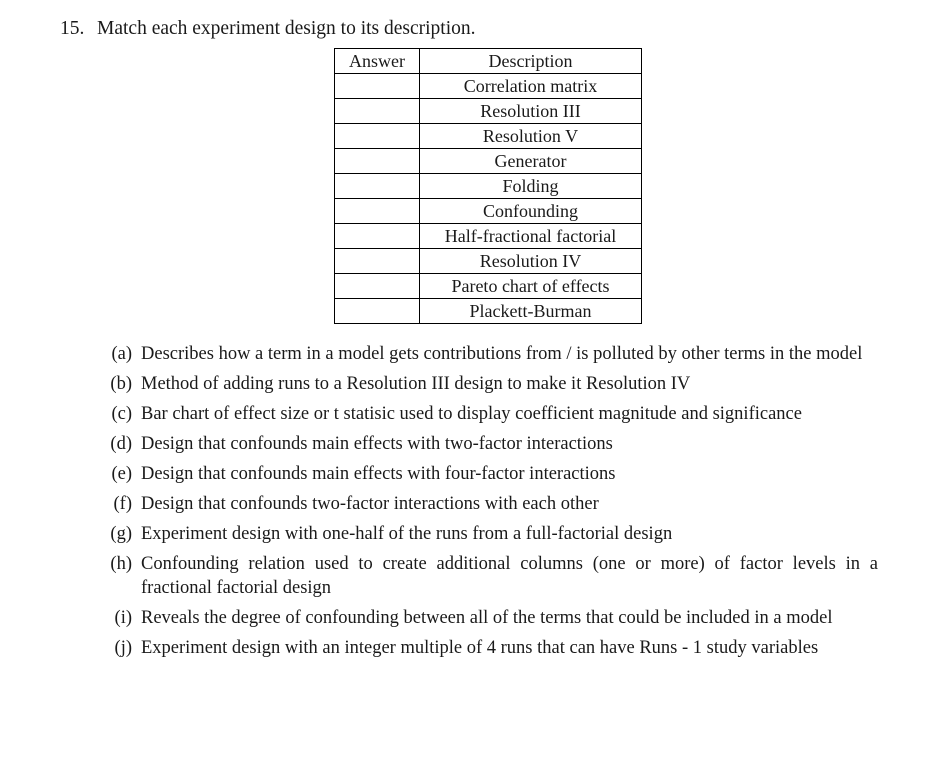 This screenshot has width=940, height=762. I want to click on description-cell: Resolution IV, so click(530, 261).